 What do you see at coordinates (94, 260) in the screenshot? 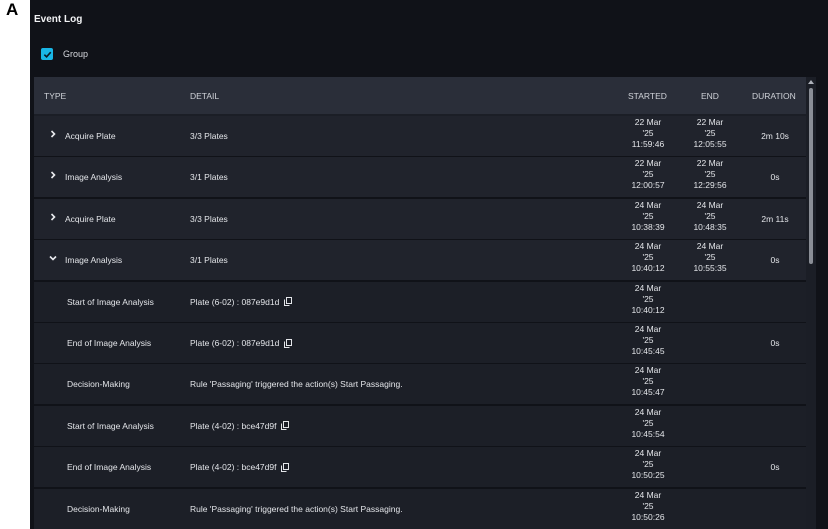
I see `type-cell: Image Analysis` at bounding box center [94, 260].